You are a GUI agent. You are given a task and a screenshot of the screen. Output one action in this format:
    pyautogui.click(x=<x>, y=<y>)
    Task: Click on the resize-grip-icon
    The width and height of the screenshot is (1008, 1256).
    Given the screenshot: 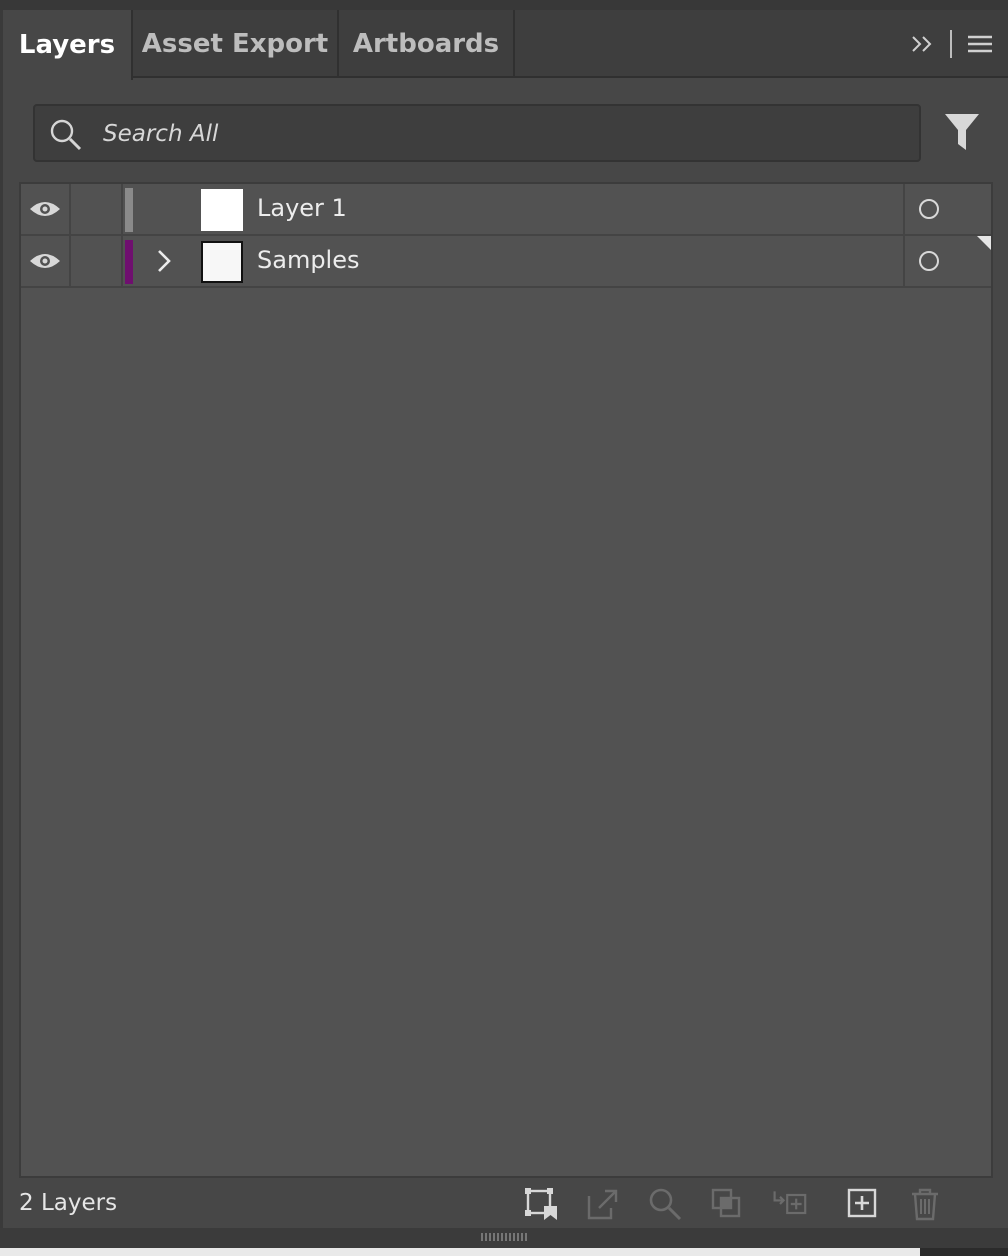 What is the action you would take?
    pyautogui.click(x=504, y=1237)
    